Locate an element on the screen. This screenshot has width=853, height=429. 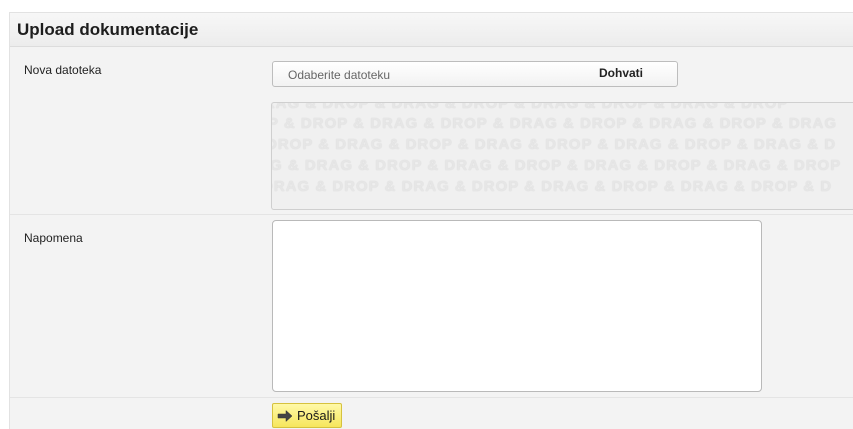
fetch-button: Dohvati is located at coordinates (621, 73).